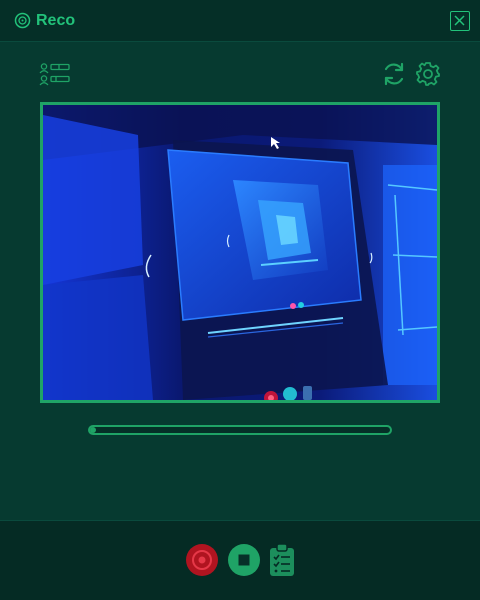  I want to click on record-icon, so click(202, 560).